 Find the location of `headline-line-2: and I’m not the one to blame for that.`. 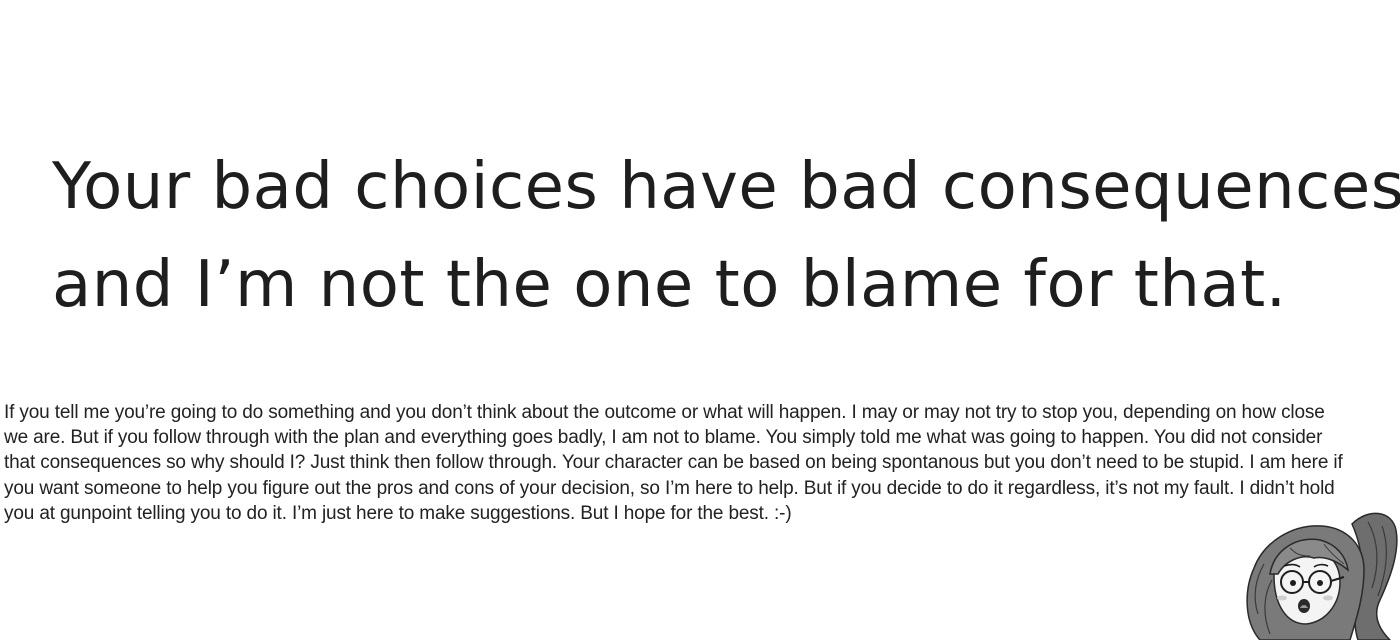

headline-line-2: and I’m not the one to blame for that. is located at coordinates (669, 285).